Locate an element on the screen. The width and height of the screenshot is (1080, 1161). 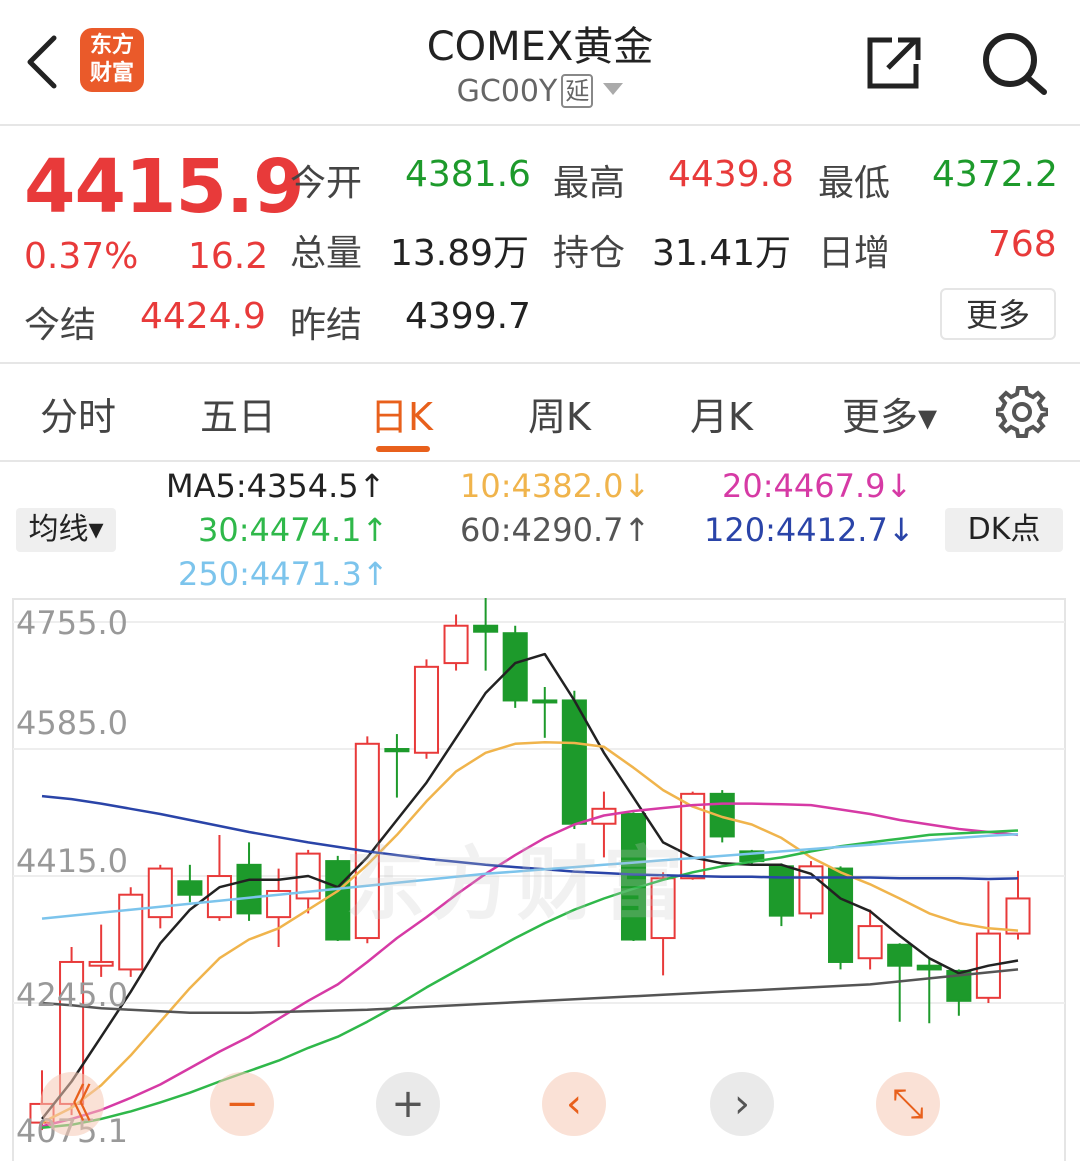
ma250-value: 250:4471.3↑ is located at coordinates (283, 574).